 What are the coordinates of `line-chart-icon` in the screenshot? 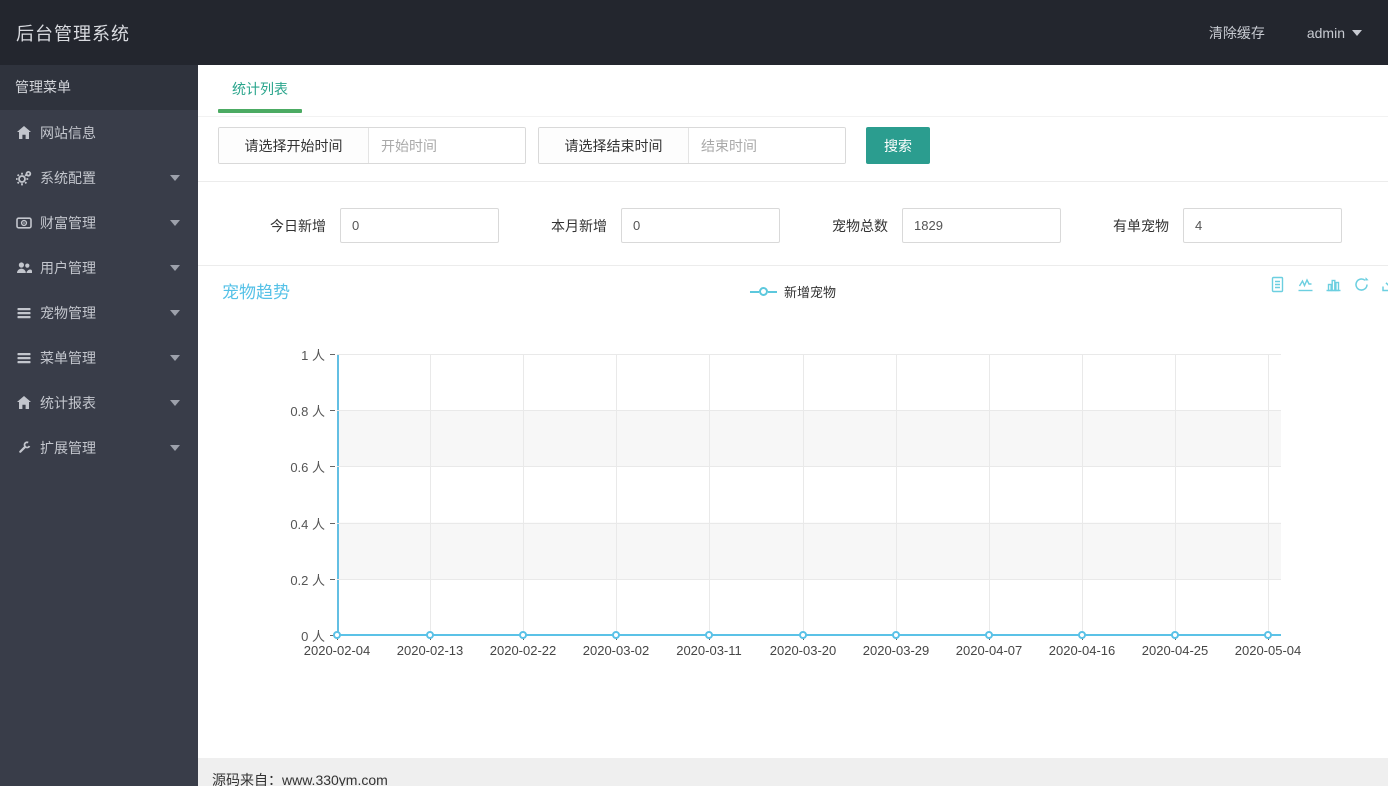 It's located at (1305, 284).